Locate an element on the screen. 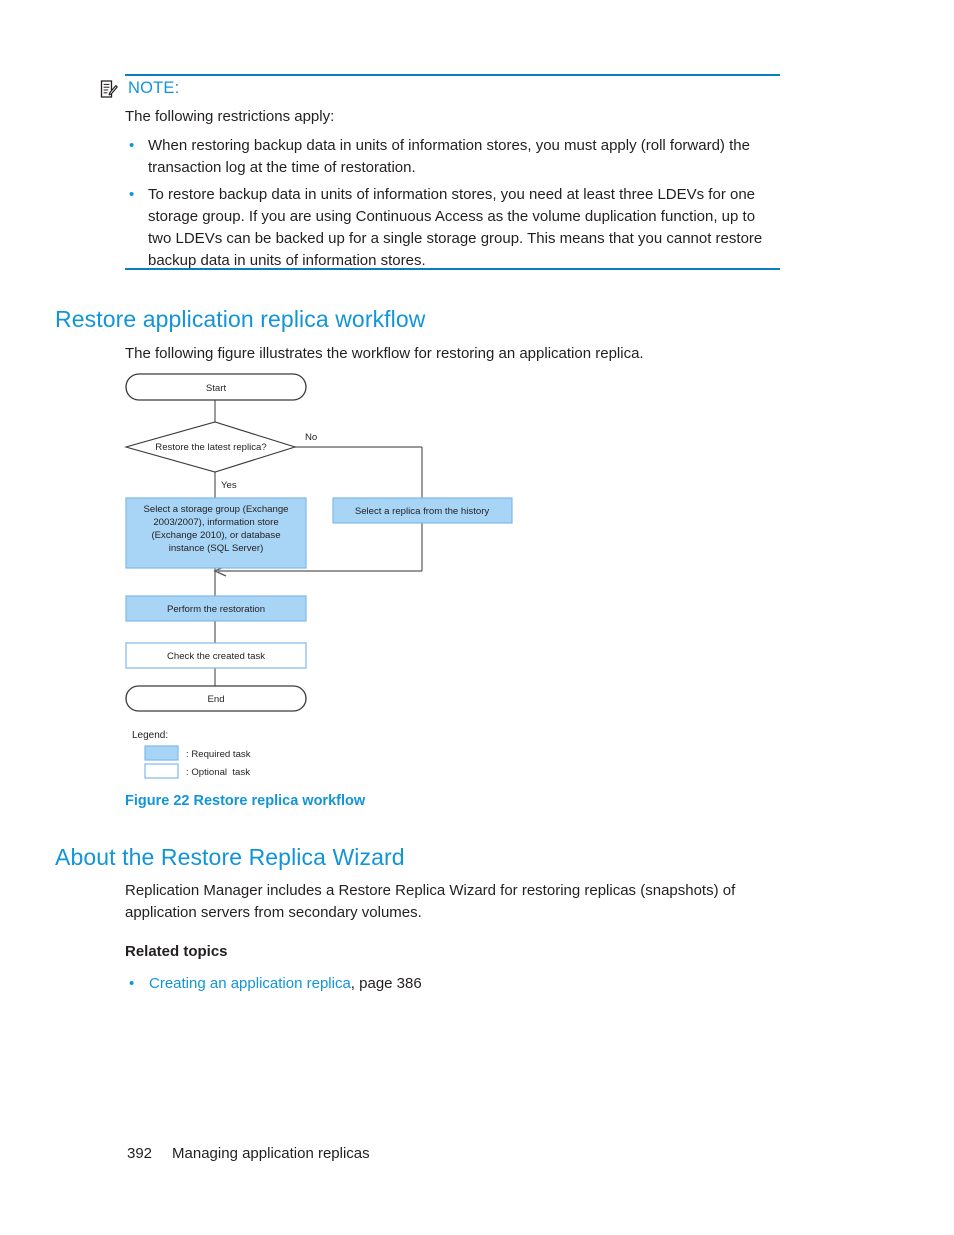  related-topic-page-ref: , page 386 is located at coordinates (386, 983).